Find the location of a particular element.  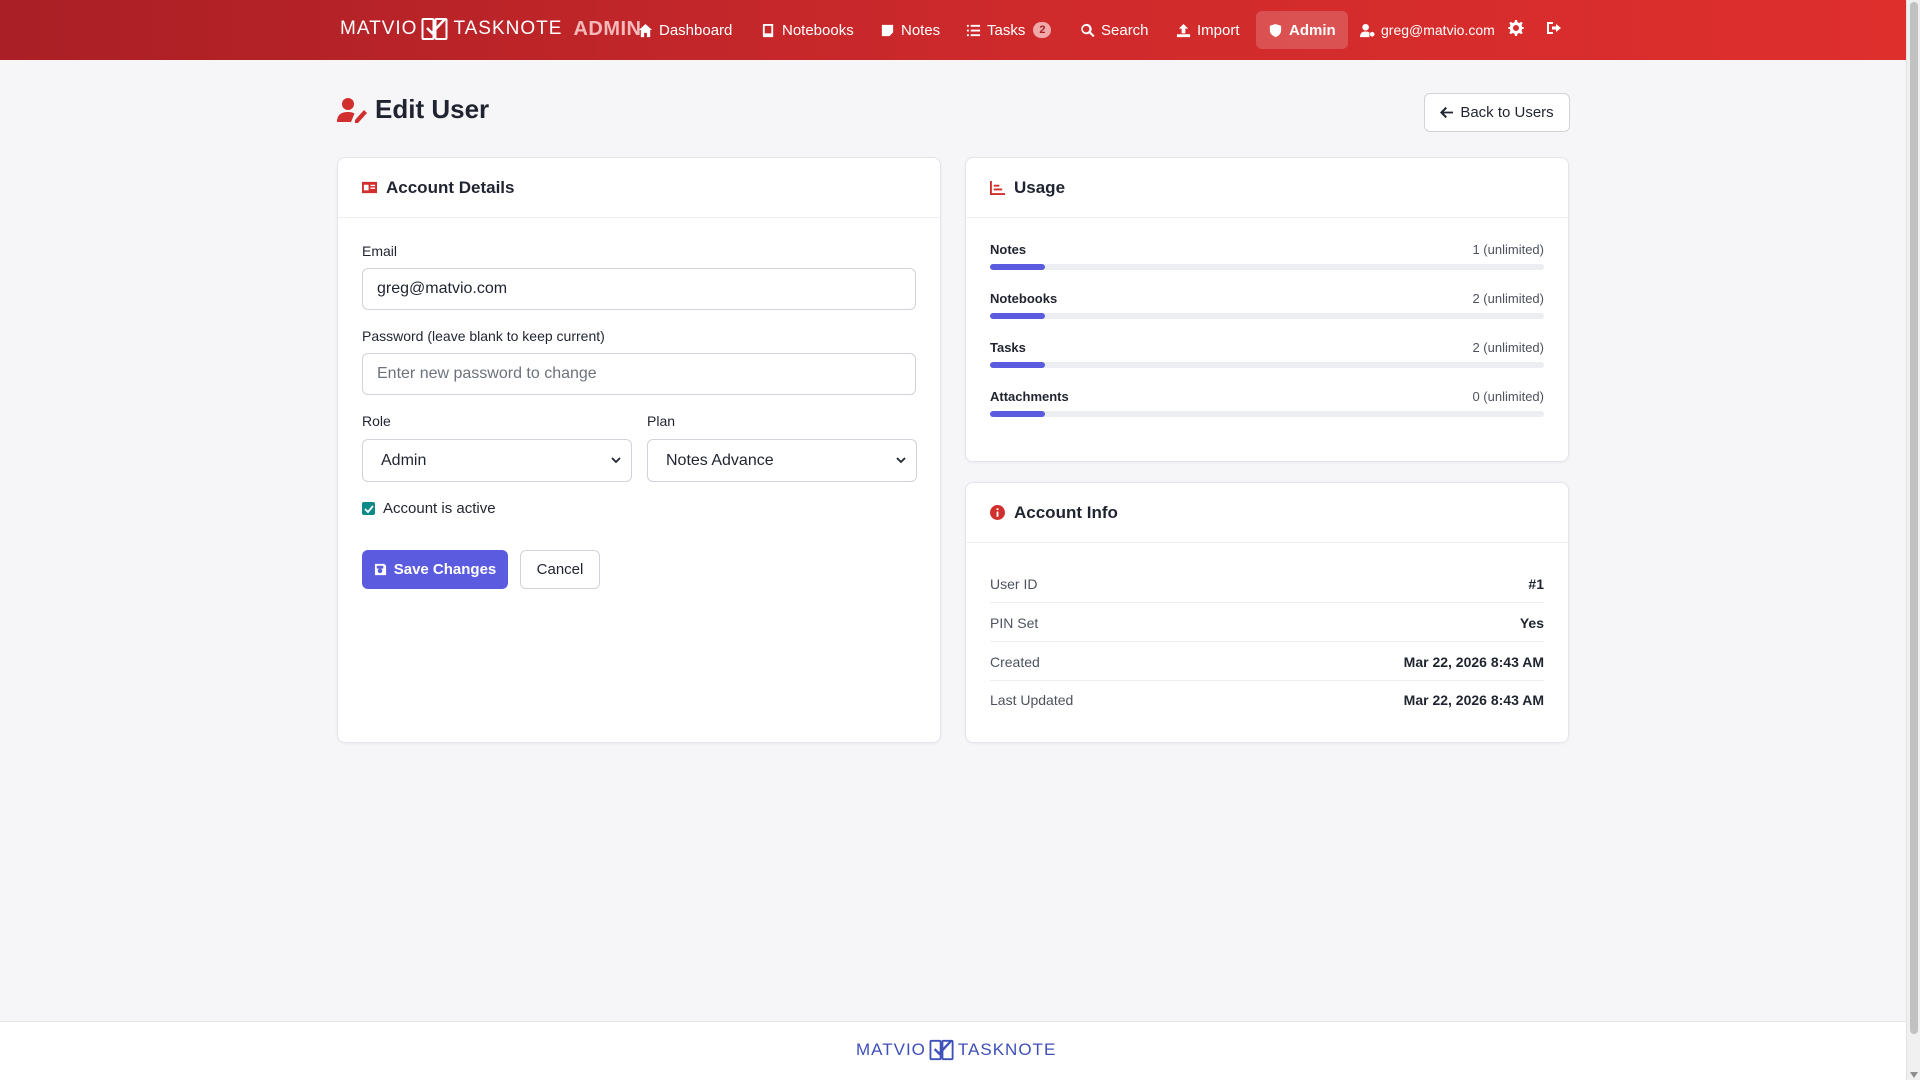

usage-name: Attachments is located at coordinates (1029, 396).